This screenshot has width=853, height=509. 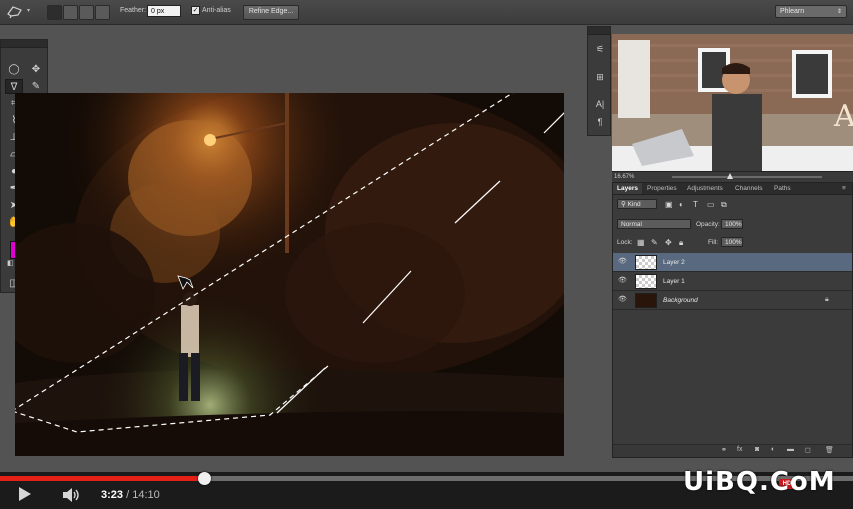 I want to click on opacity-input: 100%, so click(x=732, y=224).